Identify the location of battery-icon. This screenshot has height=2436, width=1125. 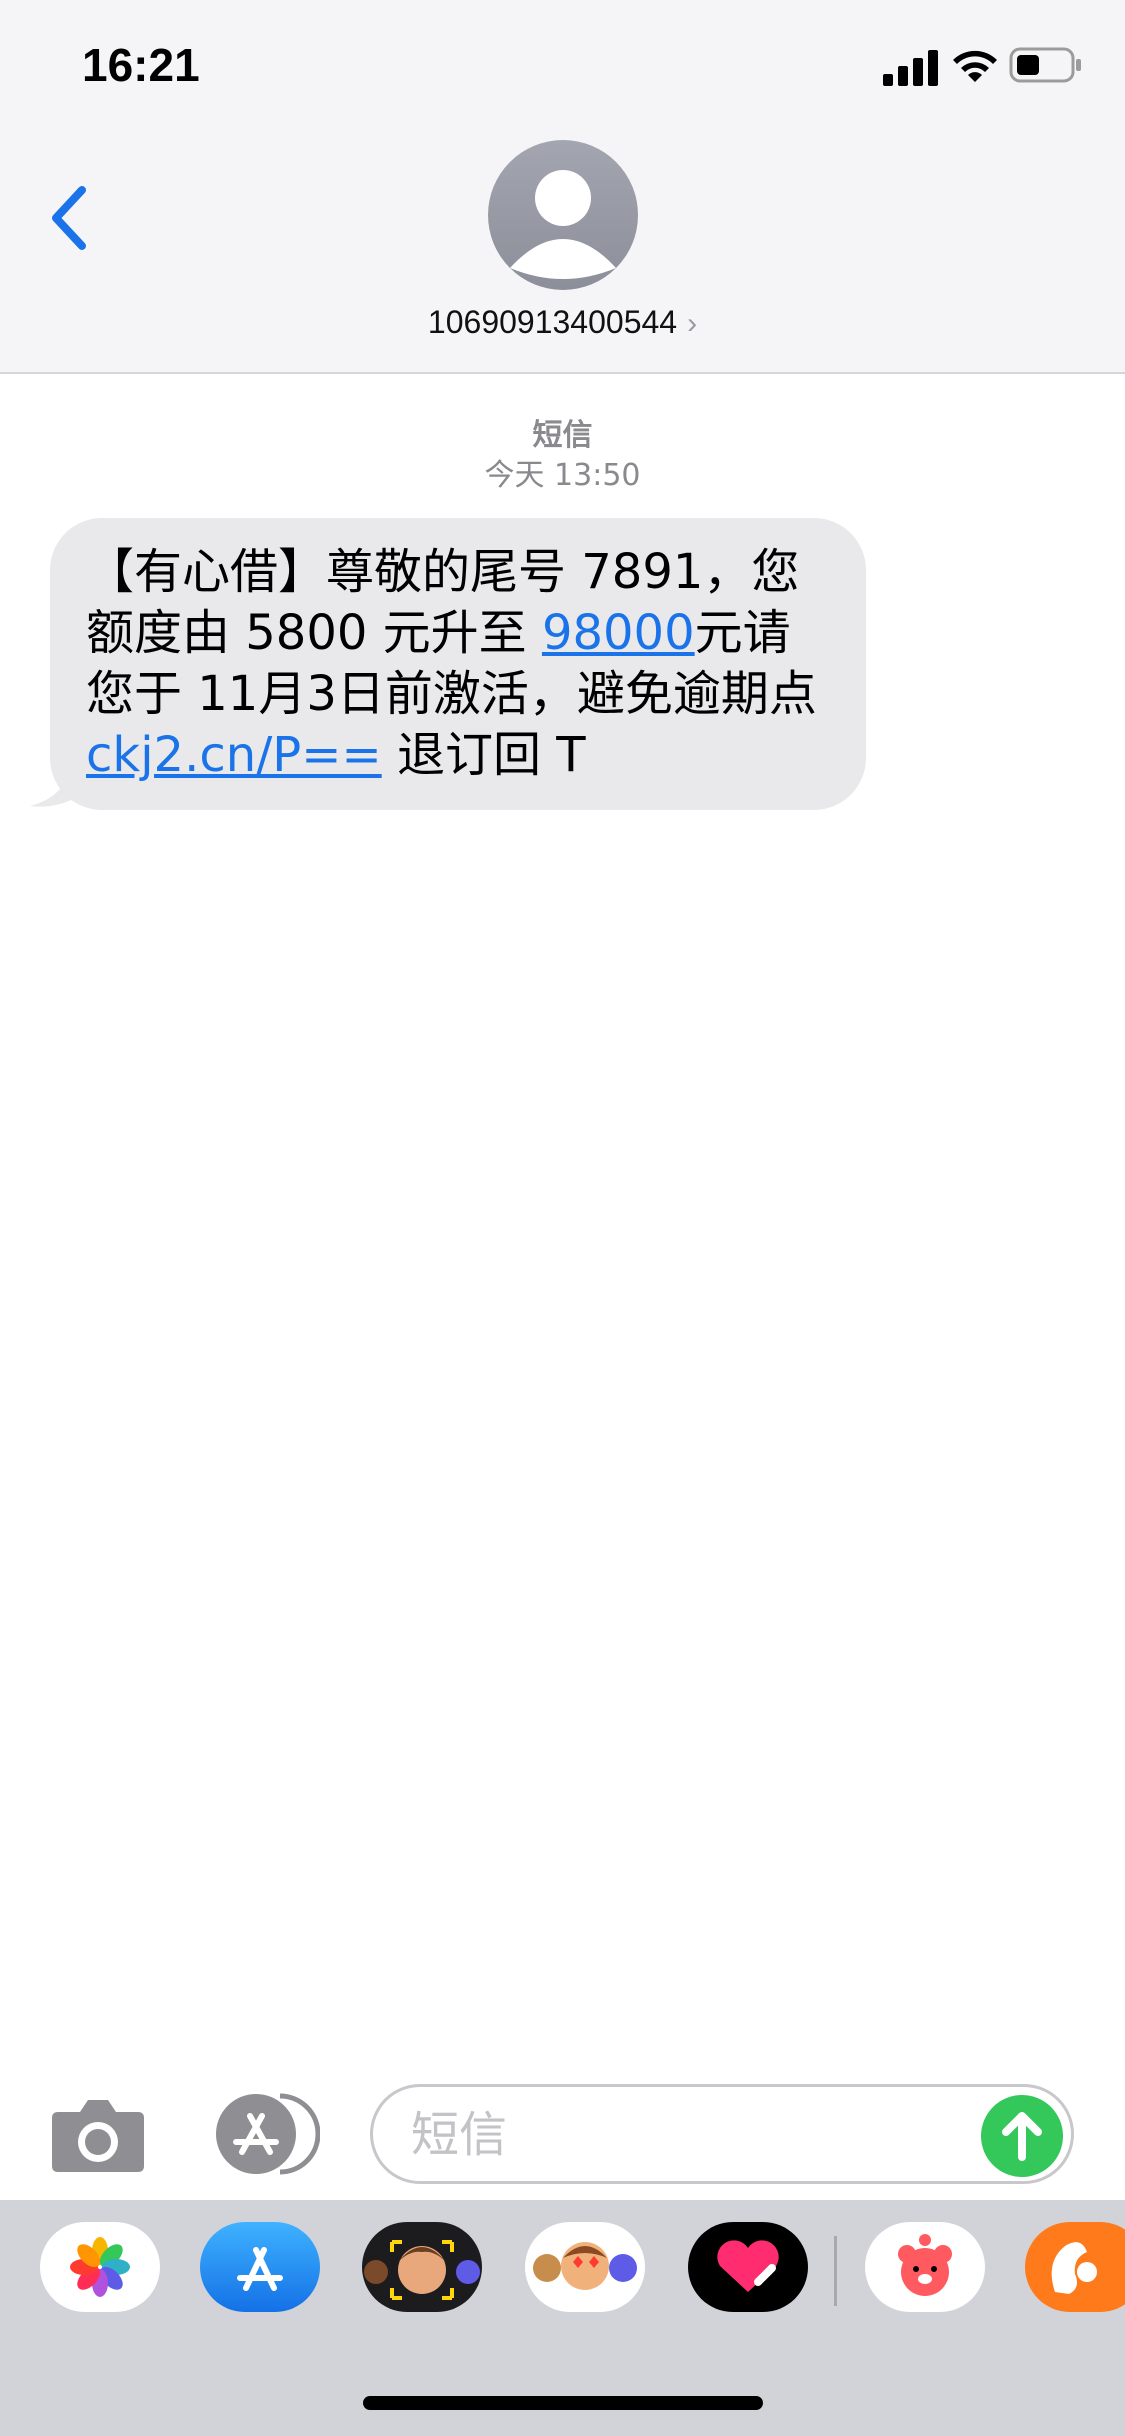
(1045, 65).